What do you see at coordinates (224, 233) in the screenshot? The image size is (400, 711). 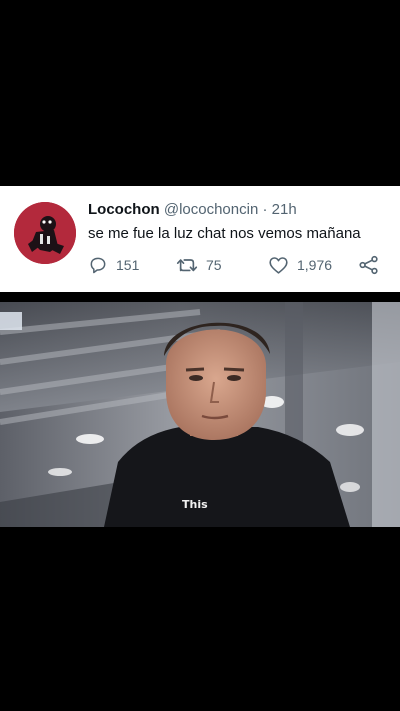 I see `tweet-text: se me fue la luz chat nos vemos mañana` at bounding box center [224, 233].